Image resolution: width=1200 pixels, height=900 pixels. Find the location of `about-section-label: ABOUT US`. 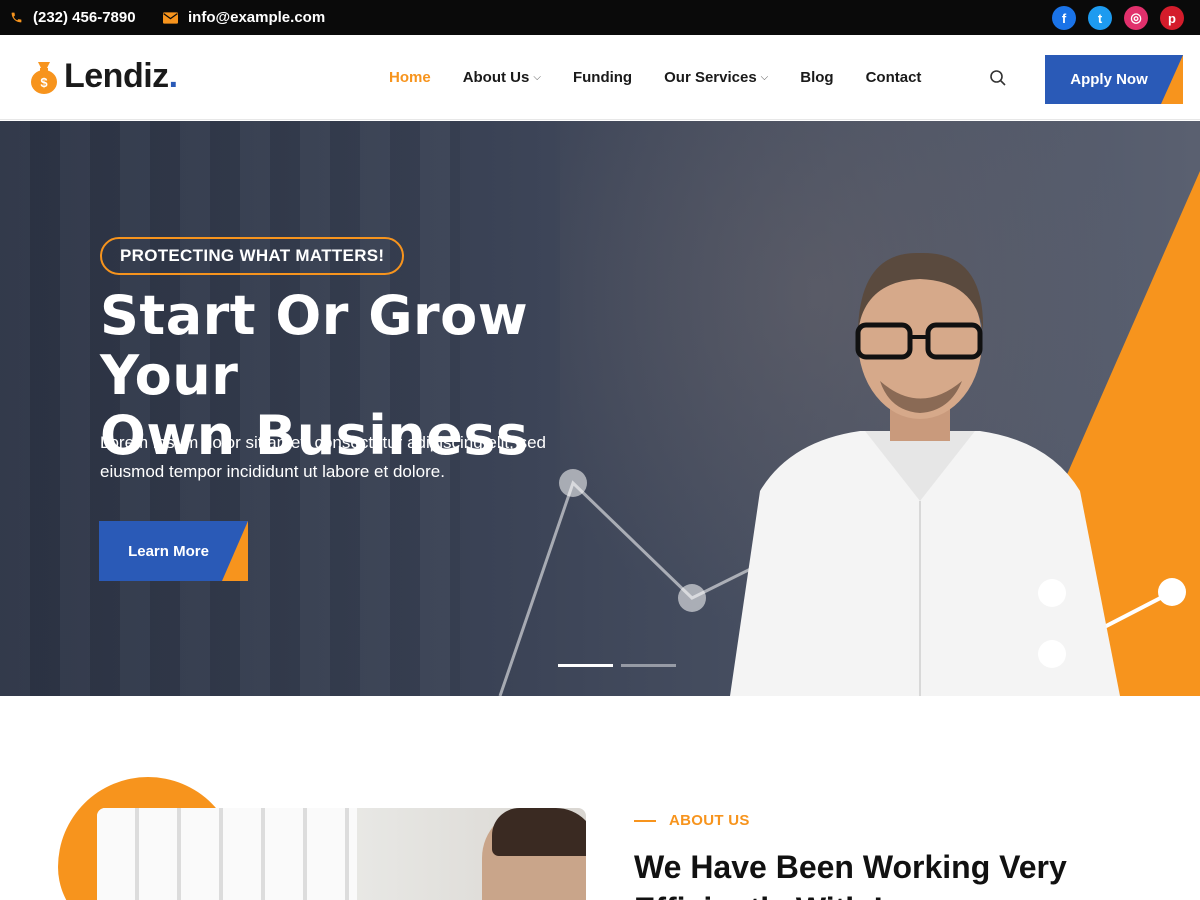

about-section-label: ABOUT US is located at coordinates (692, 820).